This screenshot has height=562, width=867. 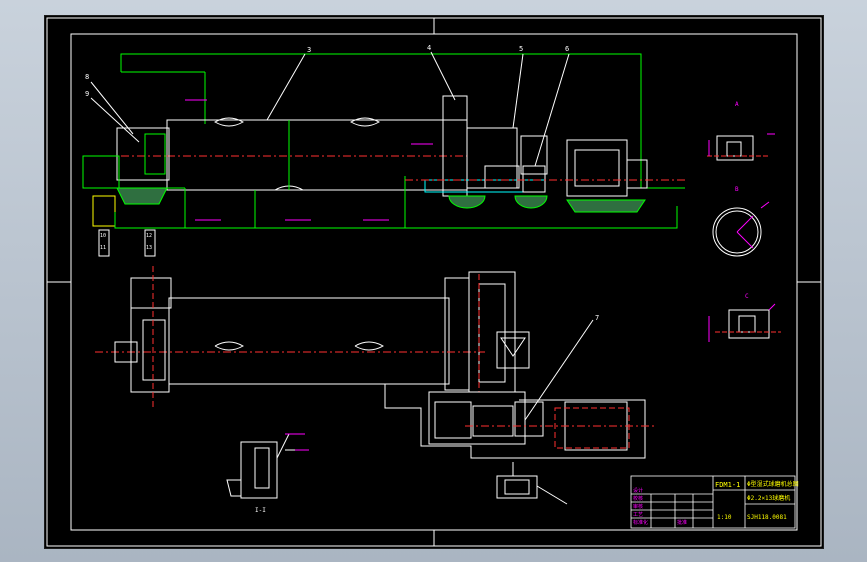 I want to click on title-row-3: 工艺, so click(x=638, y=515).